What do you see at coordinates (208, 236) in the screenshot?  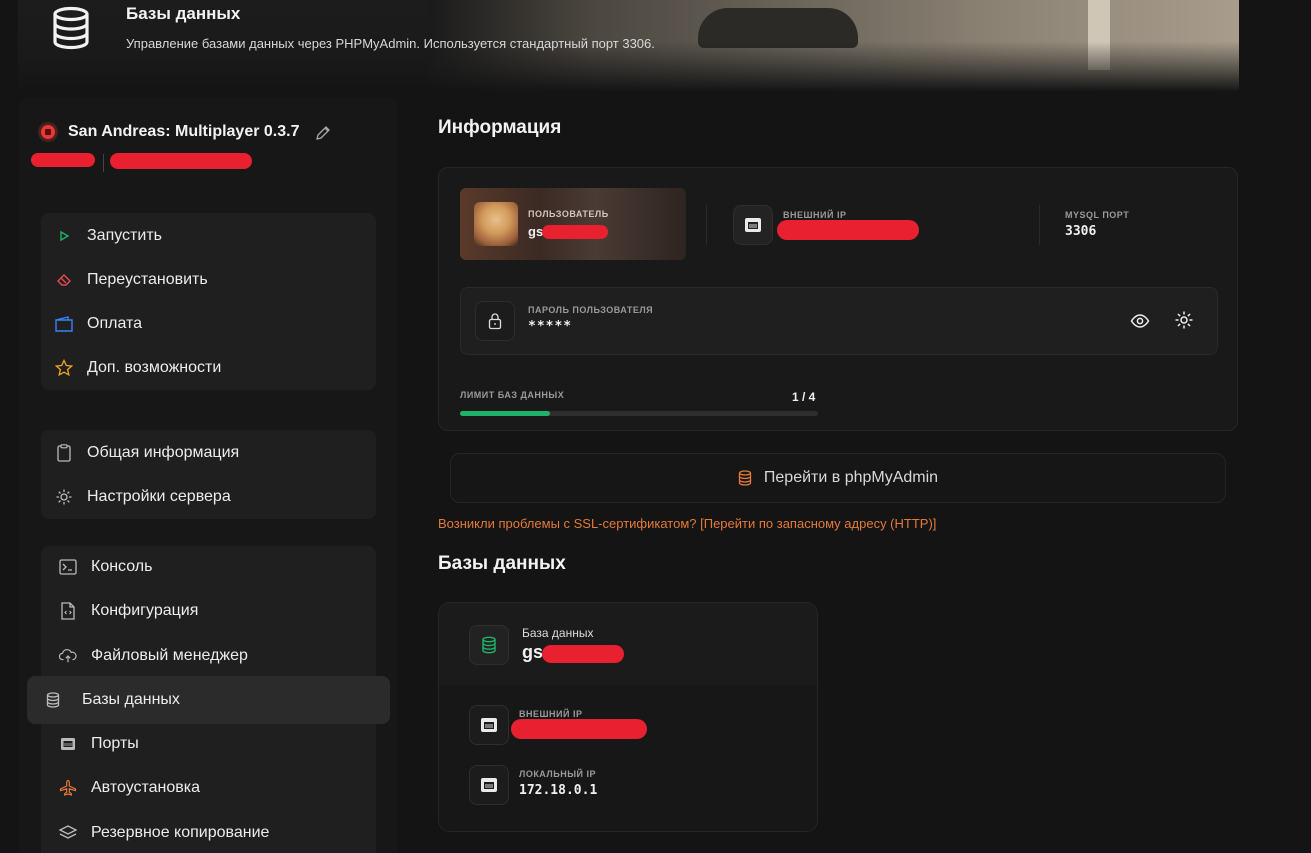 I see `start-button: Запустить` at bounding box center [208, 236].